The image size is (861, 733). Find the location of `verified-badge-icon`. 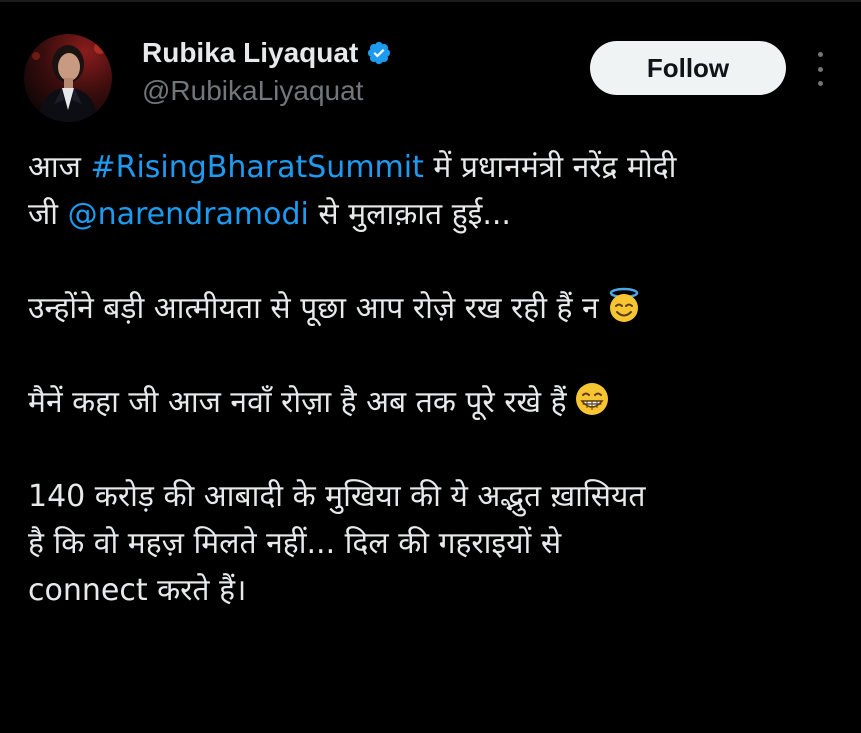

verified-badge-icon is located at coordinates (379, 53).